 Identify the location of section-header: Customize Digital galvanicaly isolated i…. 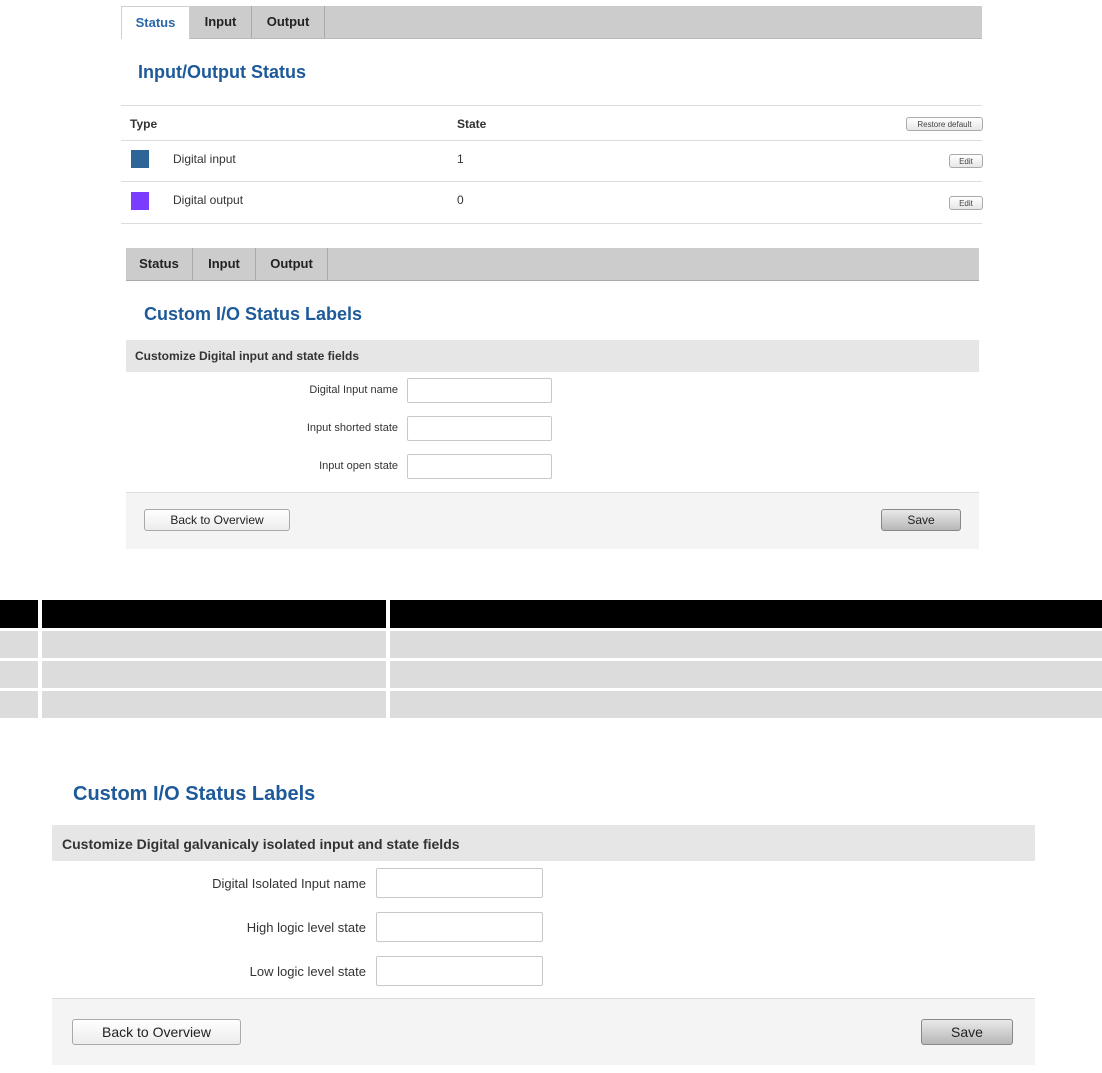
(543, 843).